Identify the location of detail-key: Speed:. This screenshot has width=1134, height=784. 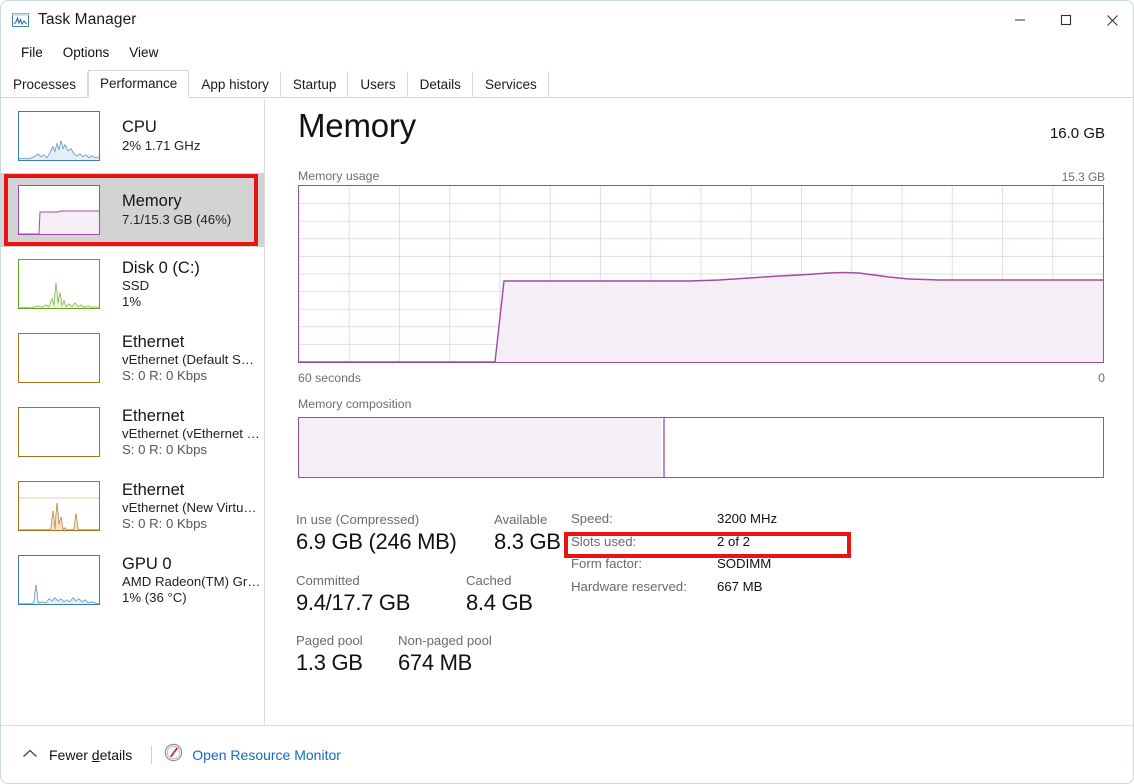
(592, 518).